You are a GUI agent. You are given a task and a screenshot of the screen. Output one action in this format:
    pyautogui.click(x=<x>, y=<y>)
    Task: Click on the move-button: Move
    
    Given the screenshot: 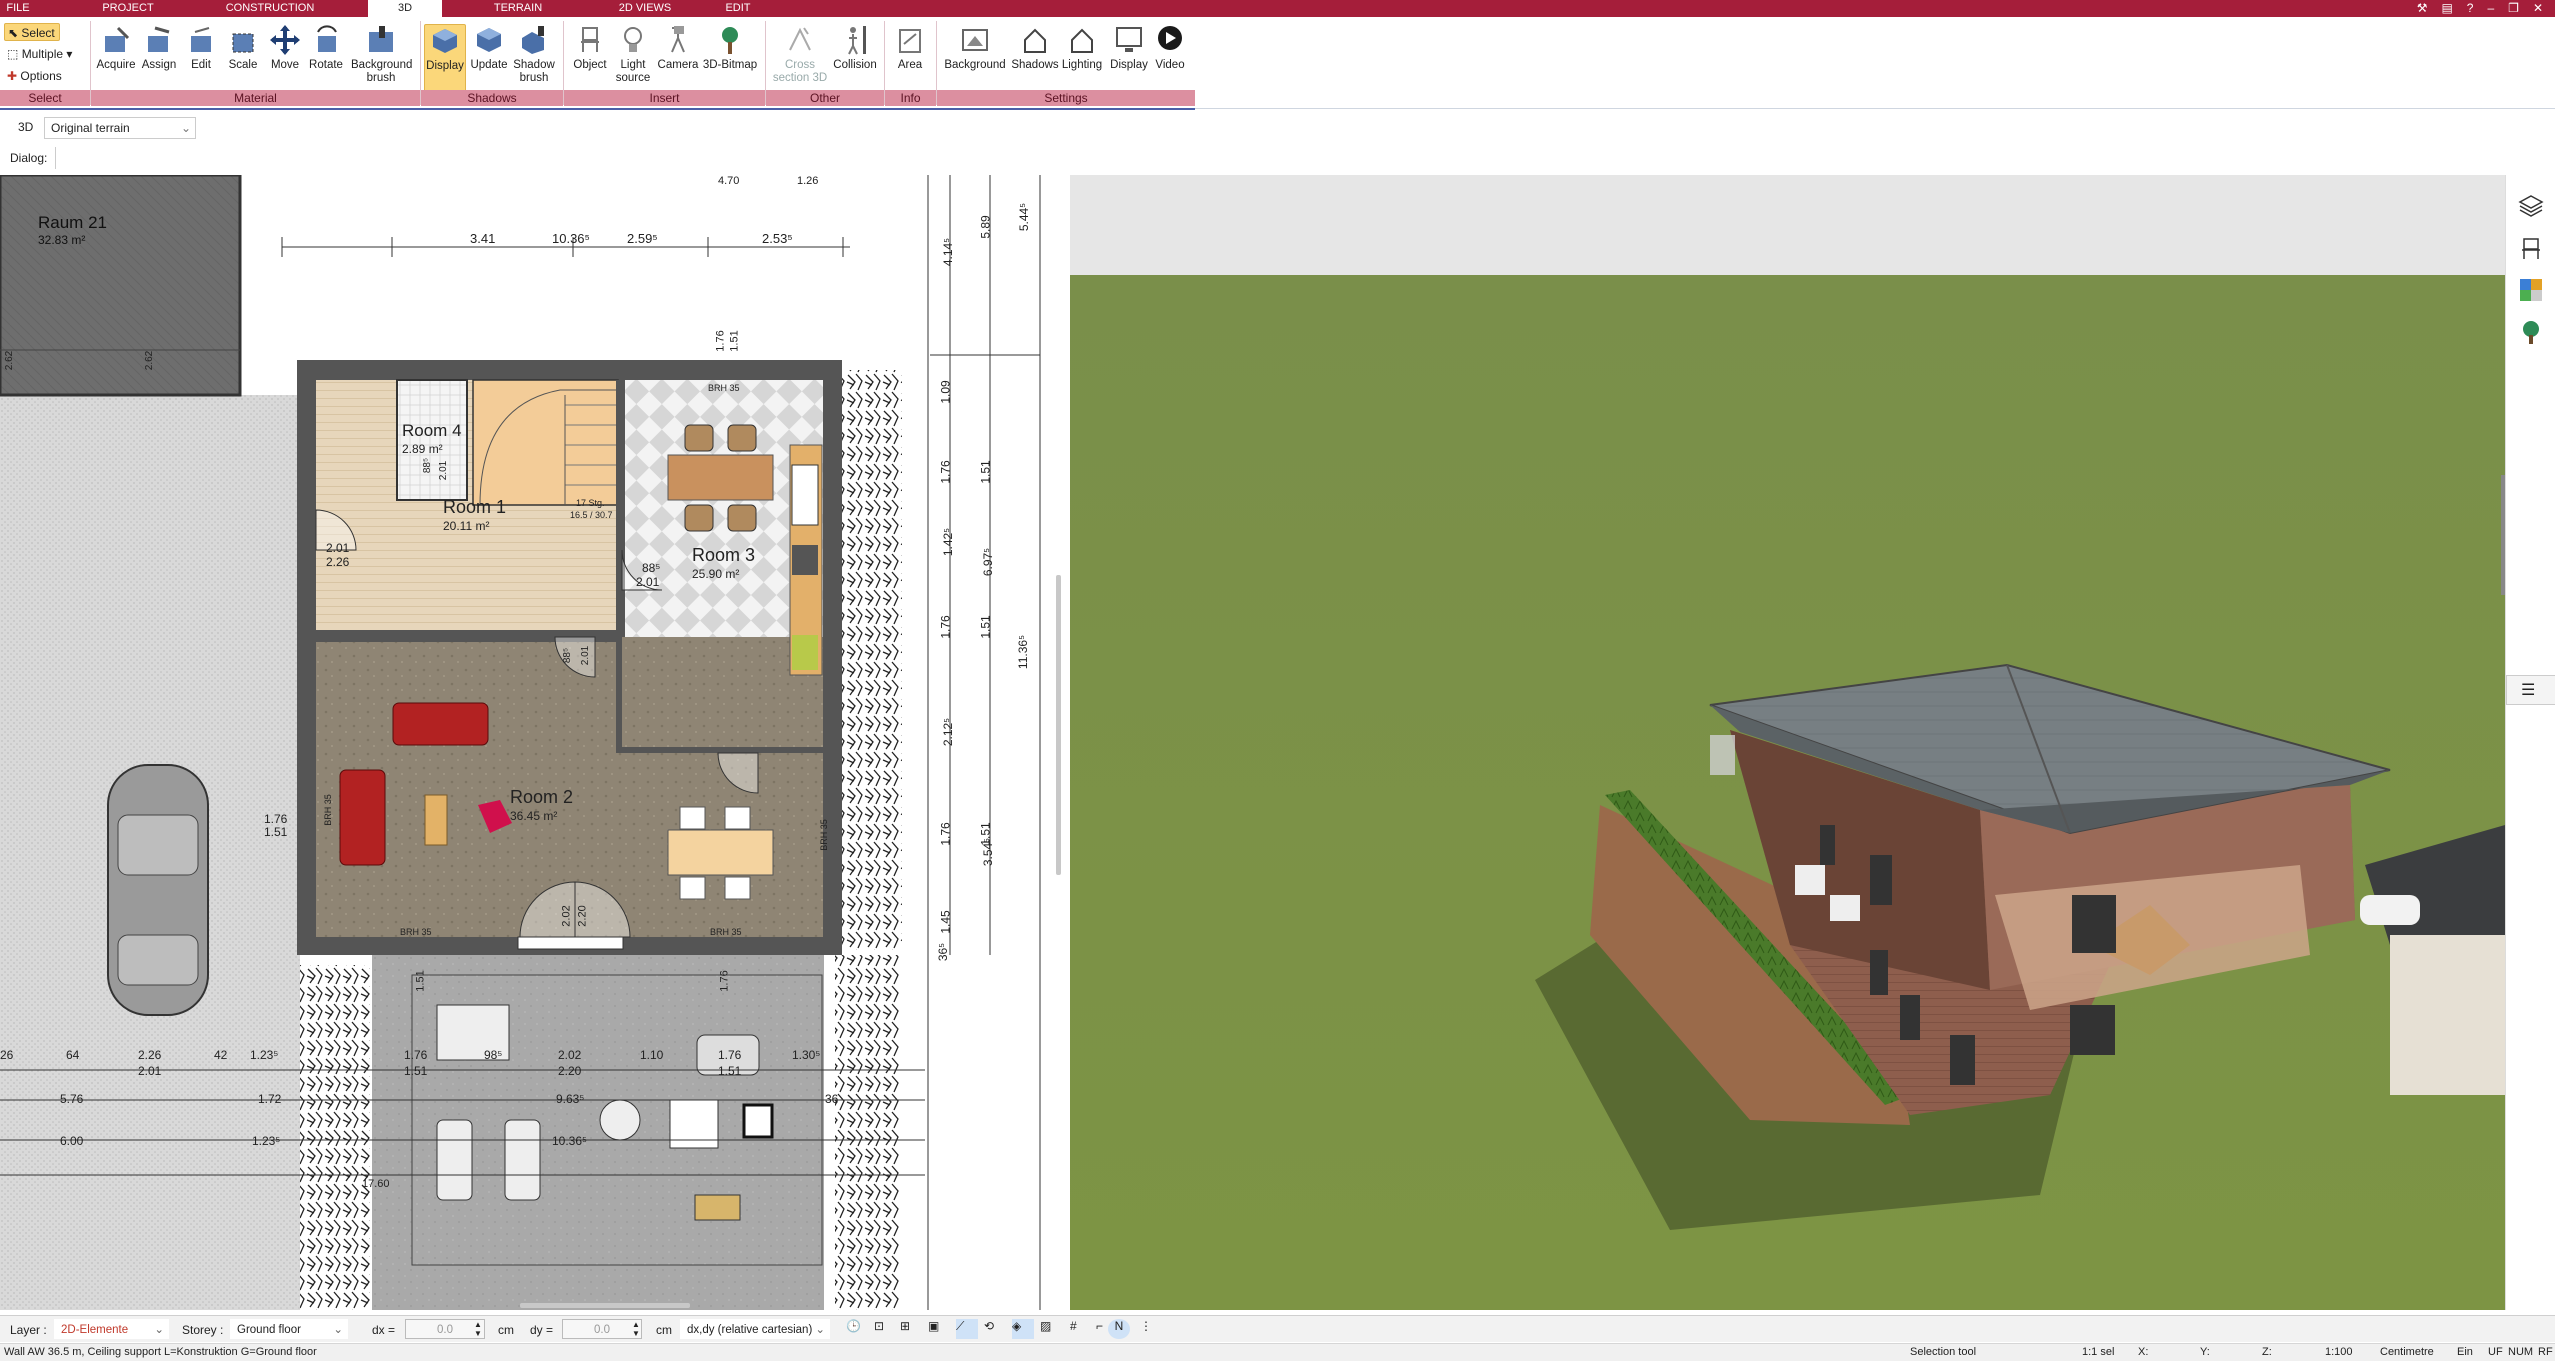 What is the action you would take?
    pyautogui.click(x=285, y=62)
    